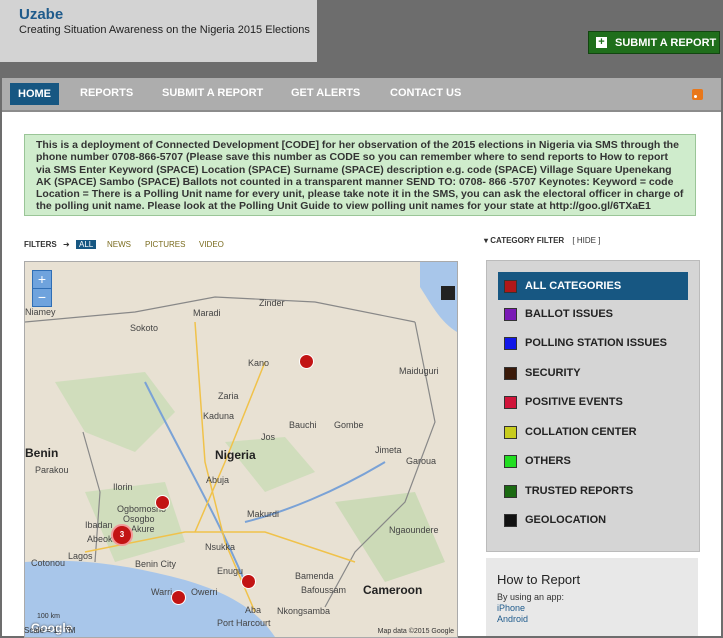  Describe the element at coordinates (40, 312) in the screenshot. I see `place-label: Niamey` at that location.